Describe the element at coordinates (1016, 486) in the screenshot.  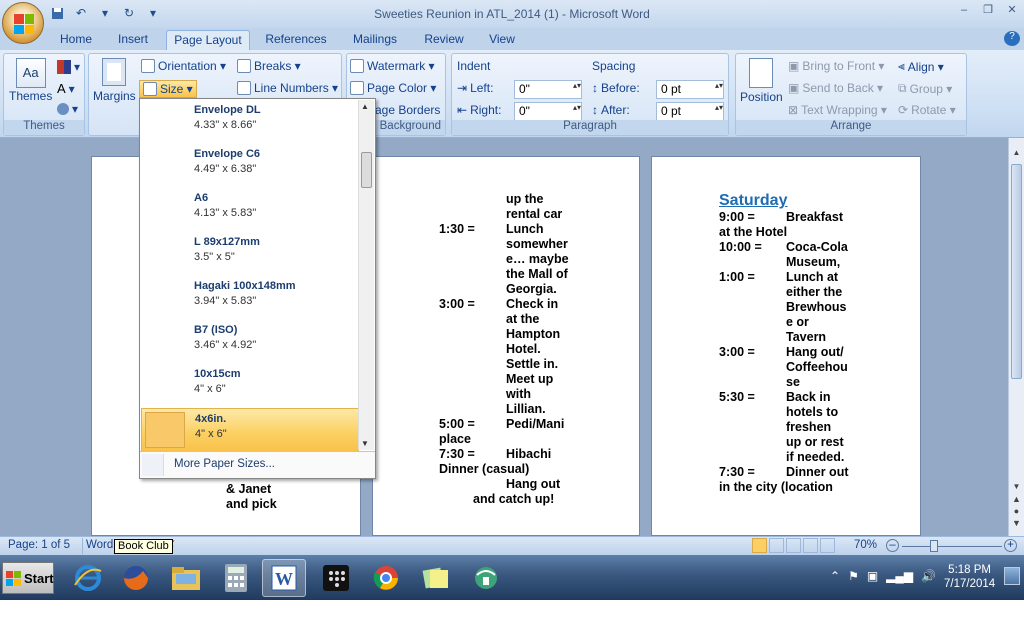
I see `scroll-down-icon: ▼` at that location.